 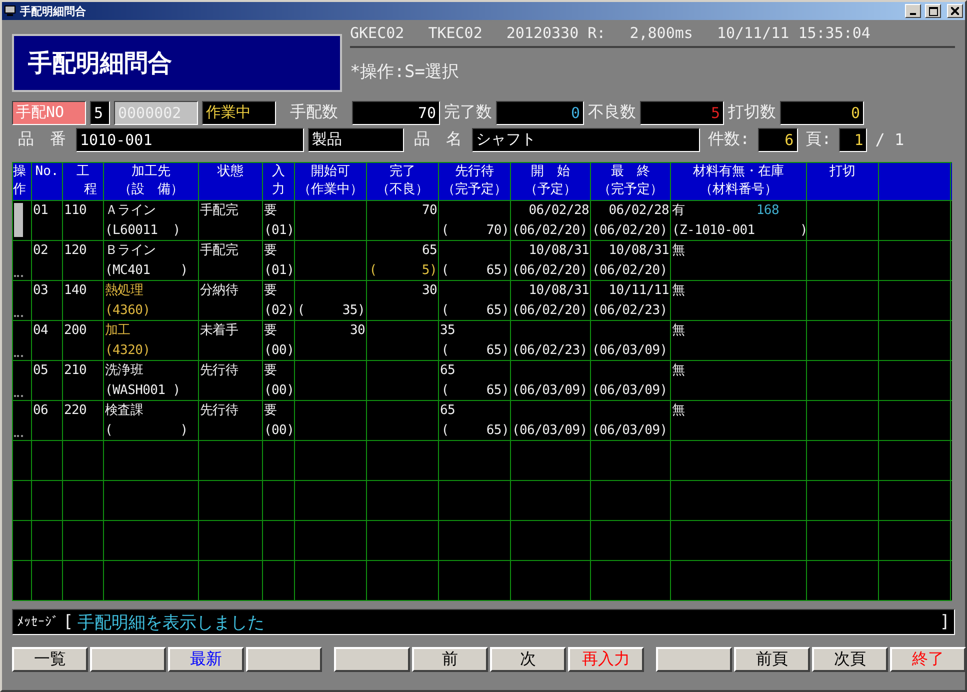 What do you see at coordinates (331, 311) in the screenshot?
I see `table-cell-text: ( 35)` at bounding box center [331, 311].